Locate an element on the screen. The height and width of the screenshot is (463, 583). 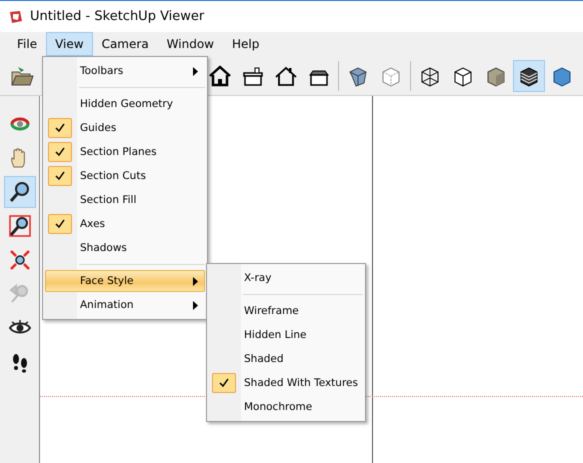
menu-label: Shaded With Textures is located at coordinates (301, 383).